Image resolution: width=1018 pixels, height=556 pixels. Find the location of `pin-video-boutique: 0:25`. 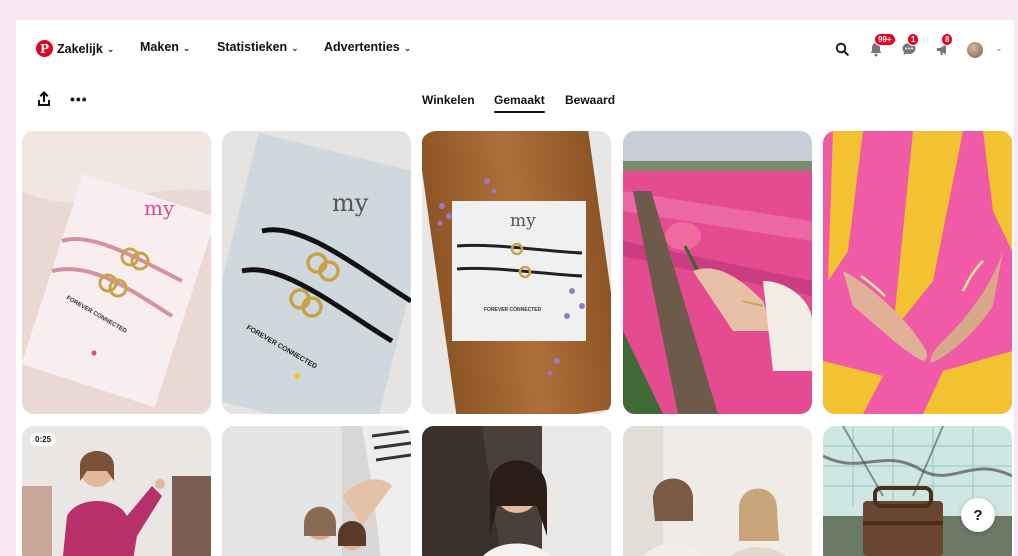

pin-video-boutique: 0:25 is located at coordinates (116, 491).